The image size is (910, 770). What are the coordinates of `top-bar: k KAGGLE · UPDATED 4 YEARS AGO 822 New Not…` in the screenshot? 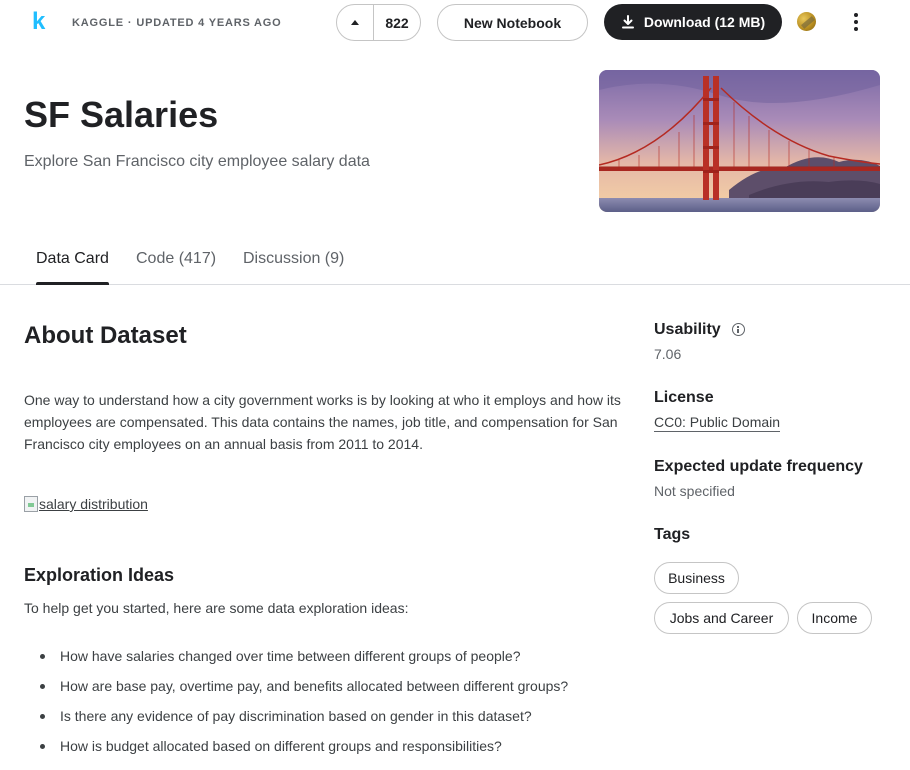 It's located at (455, 22).